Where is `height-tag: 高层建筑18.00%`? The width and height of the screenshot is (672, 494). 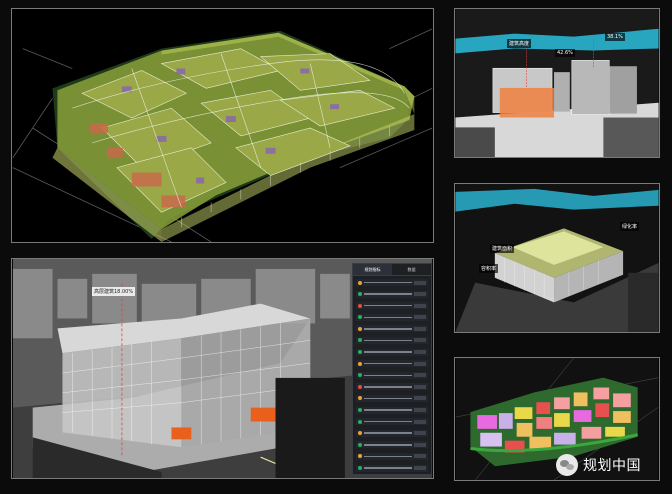 height-tag: 高层建筑18.00% is located at coordinates (114, 291).